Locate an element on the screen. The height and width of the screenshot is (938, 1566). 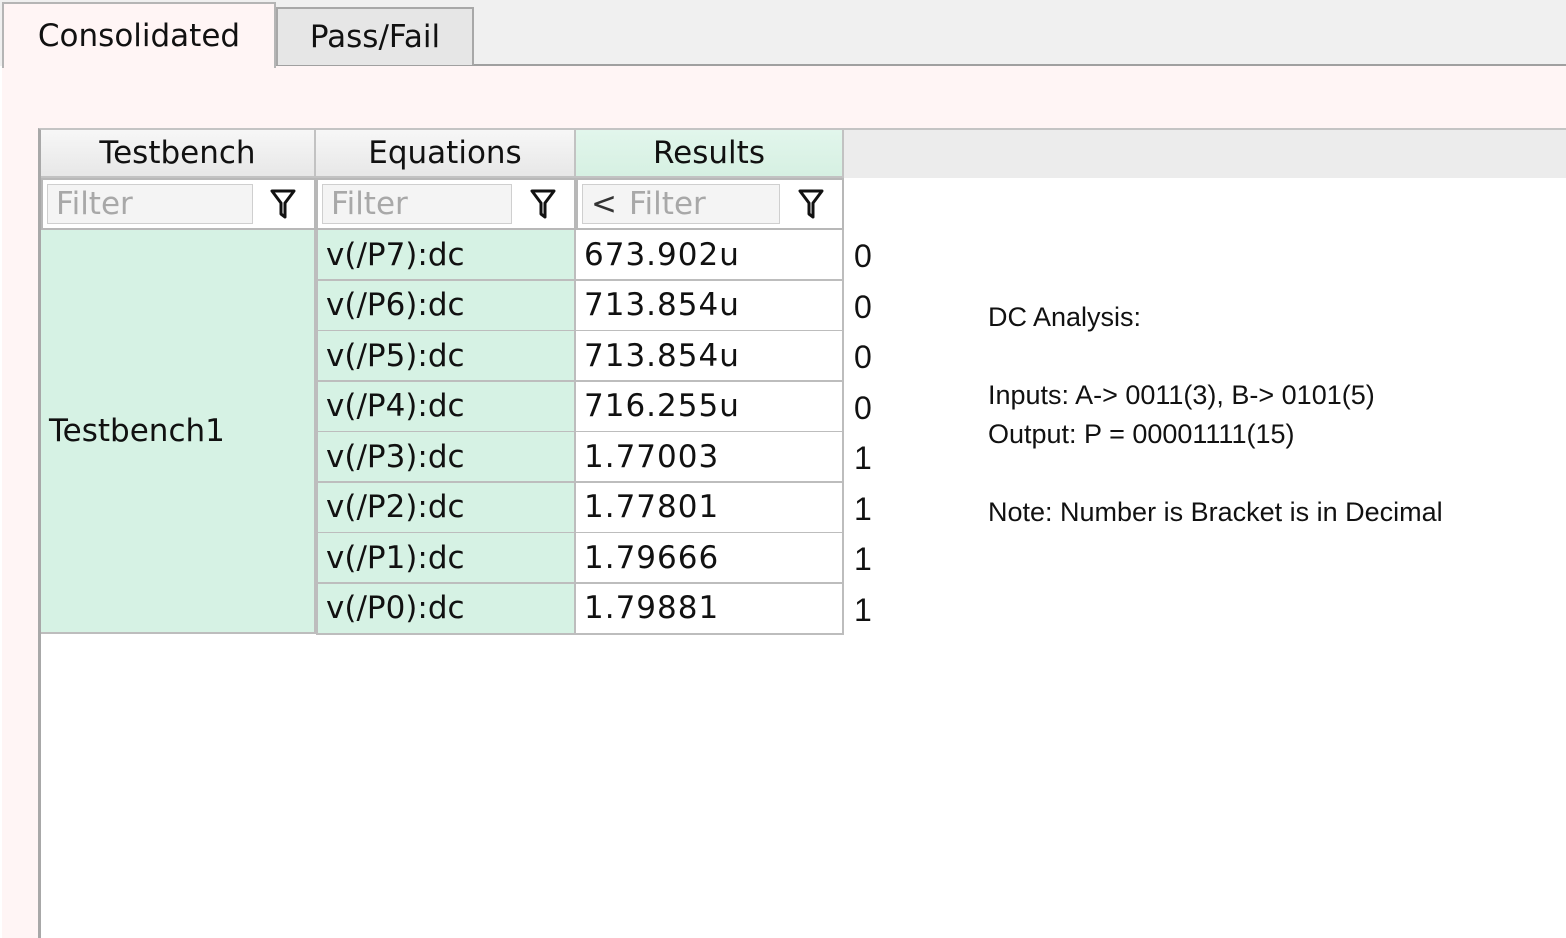
result-cell: 716.255u is located at coordinates (710, 407).